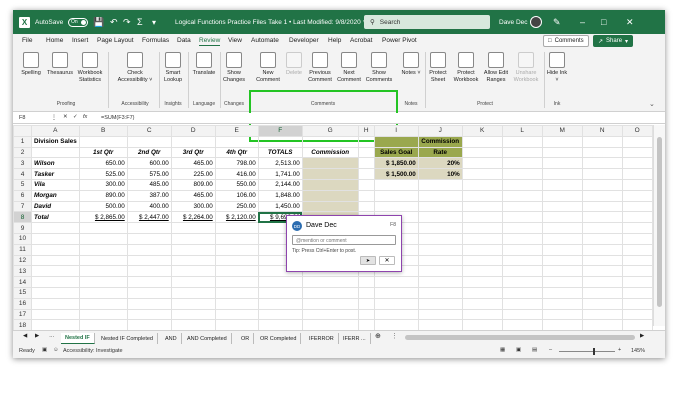  I want to click on spelling-button: Spelling, so click(31, 64).